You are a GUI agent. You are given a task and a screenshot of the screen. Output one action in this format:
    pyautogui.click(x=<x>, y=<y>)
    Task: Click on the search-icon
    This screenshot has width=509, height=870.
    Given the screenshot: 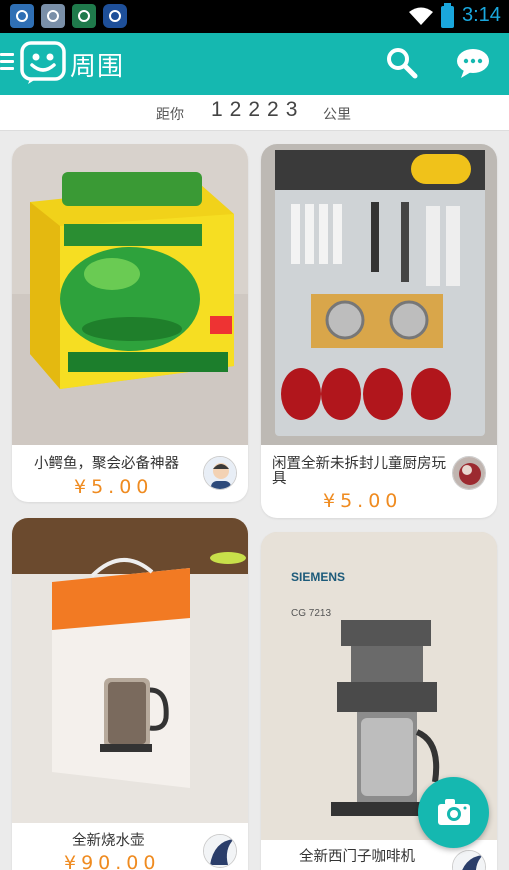 What is the action you would take?
    pyautogui.click(x=402, y=63)
    